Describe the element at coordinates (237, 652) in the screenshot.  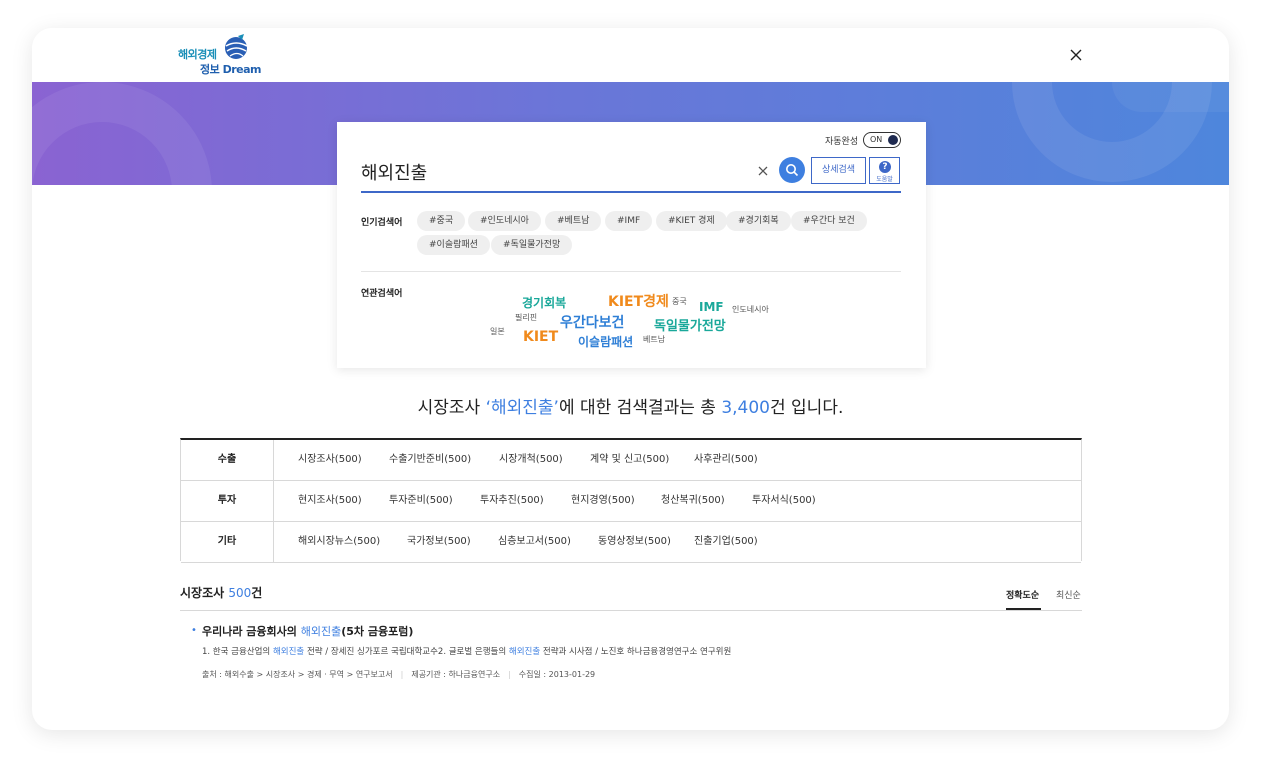
I see `desc-part: 1. 한국 금융산업의` at that location.